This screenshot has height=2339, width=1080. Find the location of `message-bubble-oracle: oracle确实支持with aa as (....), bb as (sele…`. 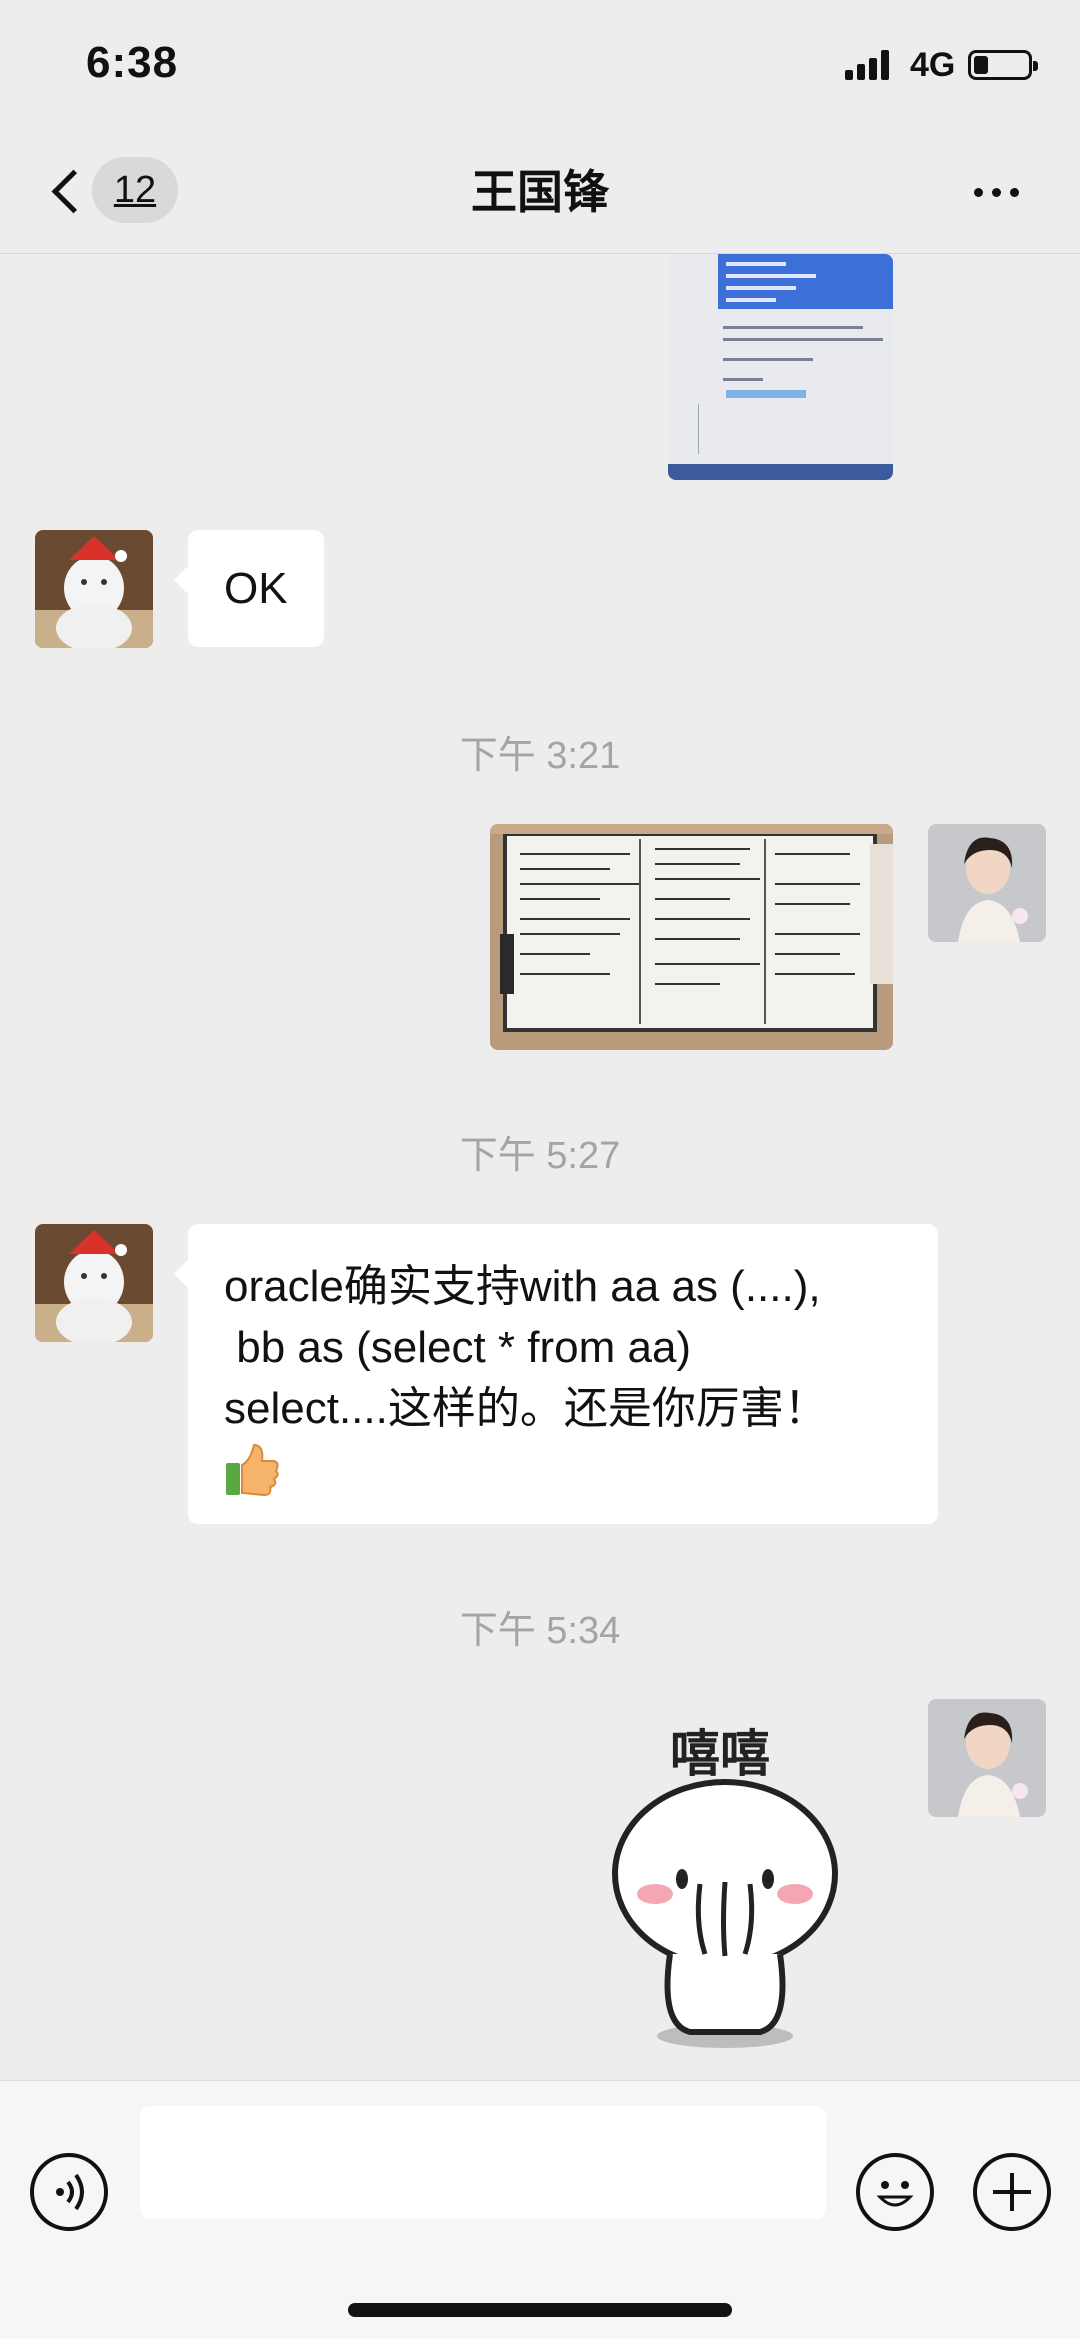

message-bubble-oracle: oracle确实支持with aa as (....), bb as (sele… is located at coordinates (556, 1374).